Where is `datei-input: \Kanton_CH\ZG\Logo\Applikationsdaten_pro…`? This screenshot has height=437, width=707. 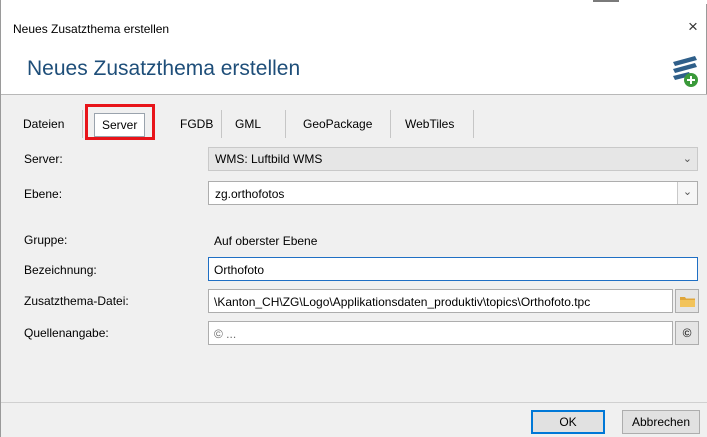 datei-input: \Kanton_CH\ZG\Logo\Applikationsdaten_pro… is located at coordinates (440, 301).